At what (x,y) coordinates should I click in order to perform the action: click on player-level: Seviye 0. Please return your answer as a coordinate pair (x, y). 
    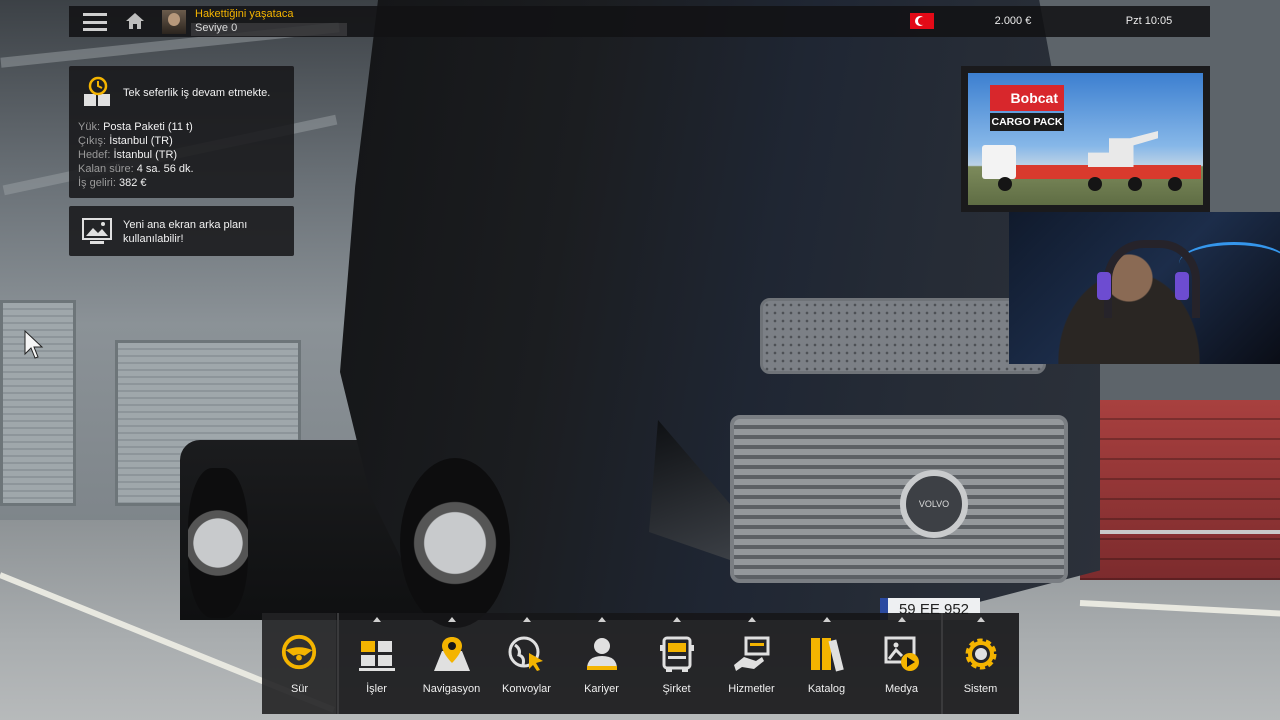
    Looking at the image, I should click on (216, 28).